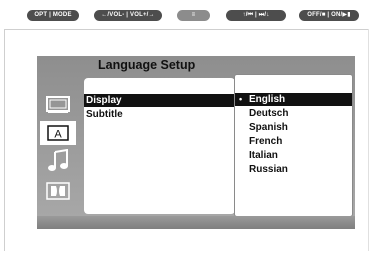 This screenshot has height=254, width=375. Describe the element at coordinates (186, 29) in the screenshot. I see `frame-top-line` at that location.